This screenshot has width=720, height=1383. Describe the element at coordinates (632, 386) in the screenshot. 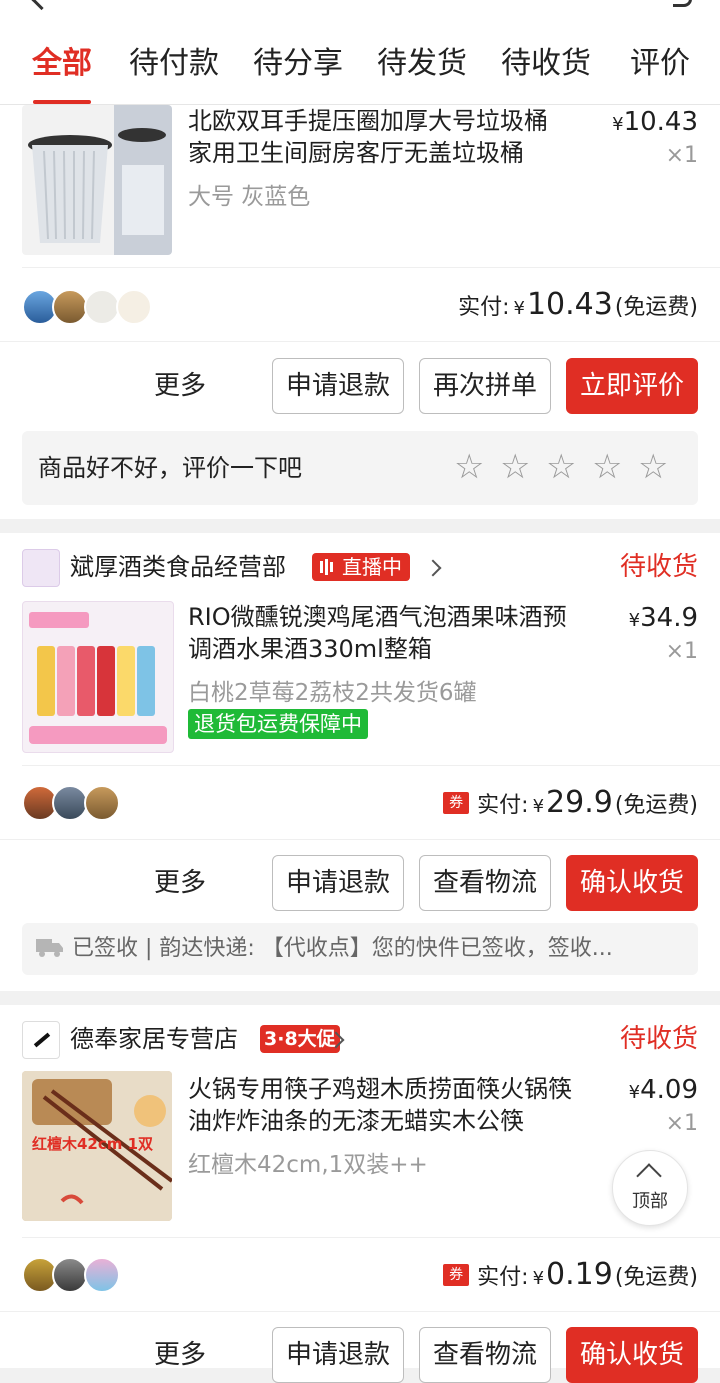

I see `review-now-button: 立即评价` at that location.